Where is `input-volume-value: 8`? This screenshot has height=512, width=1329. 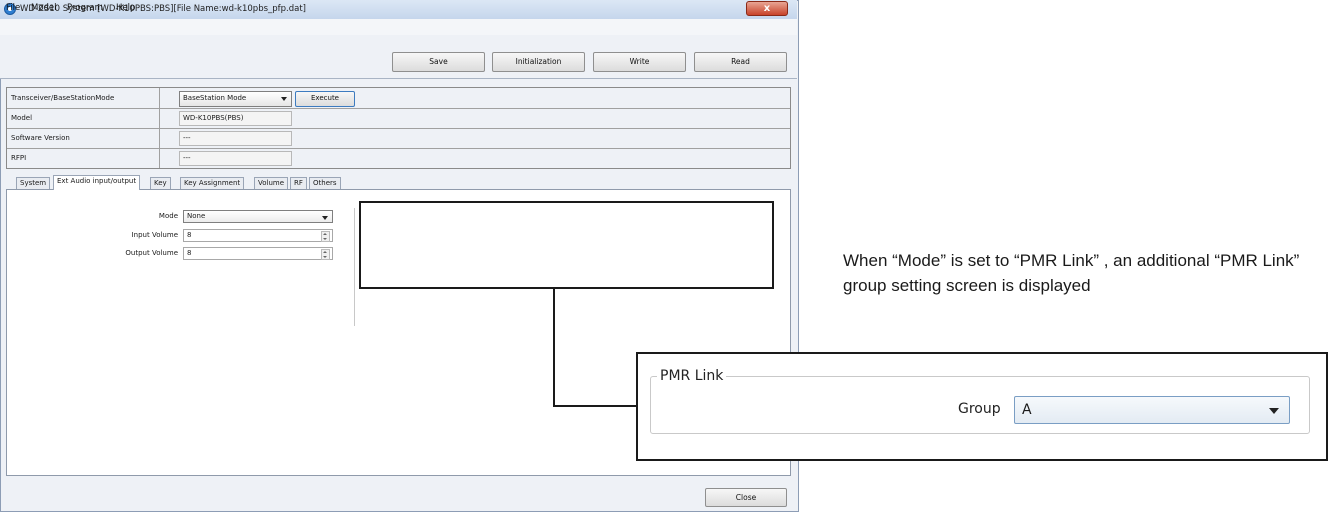
input-volume-value: 8 is located at coordinates (189, 235).